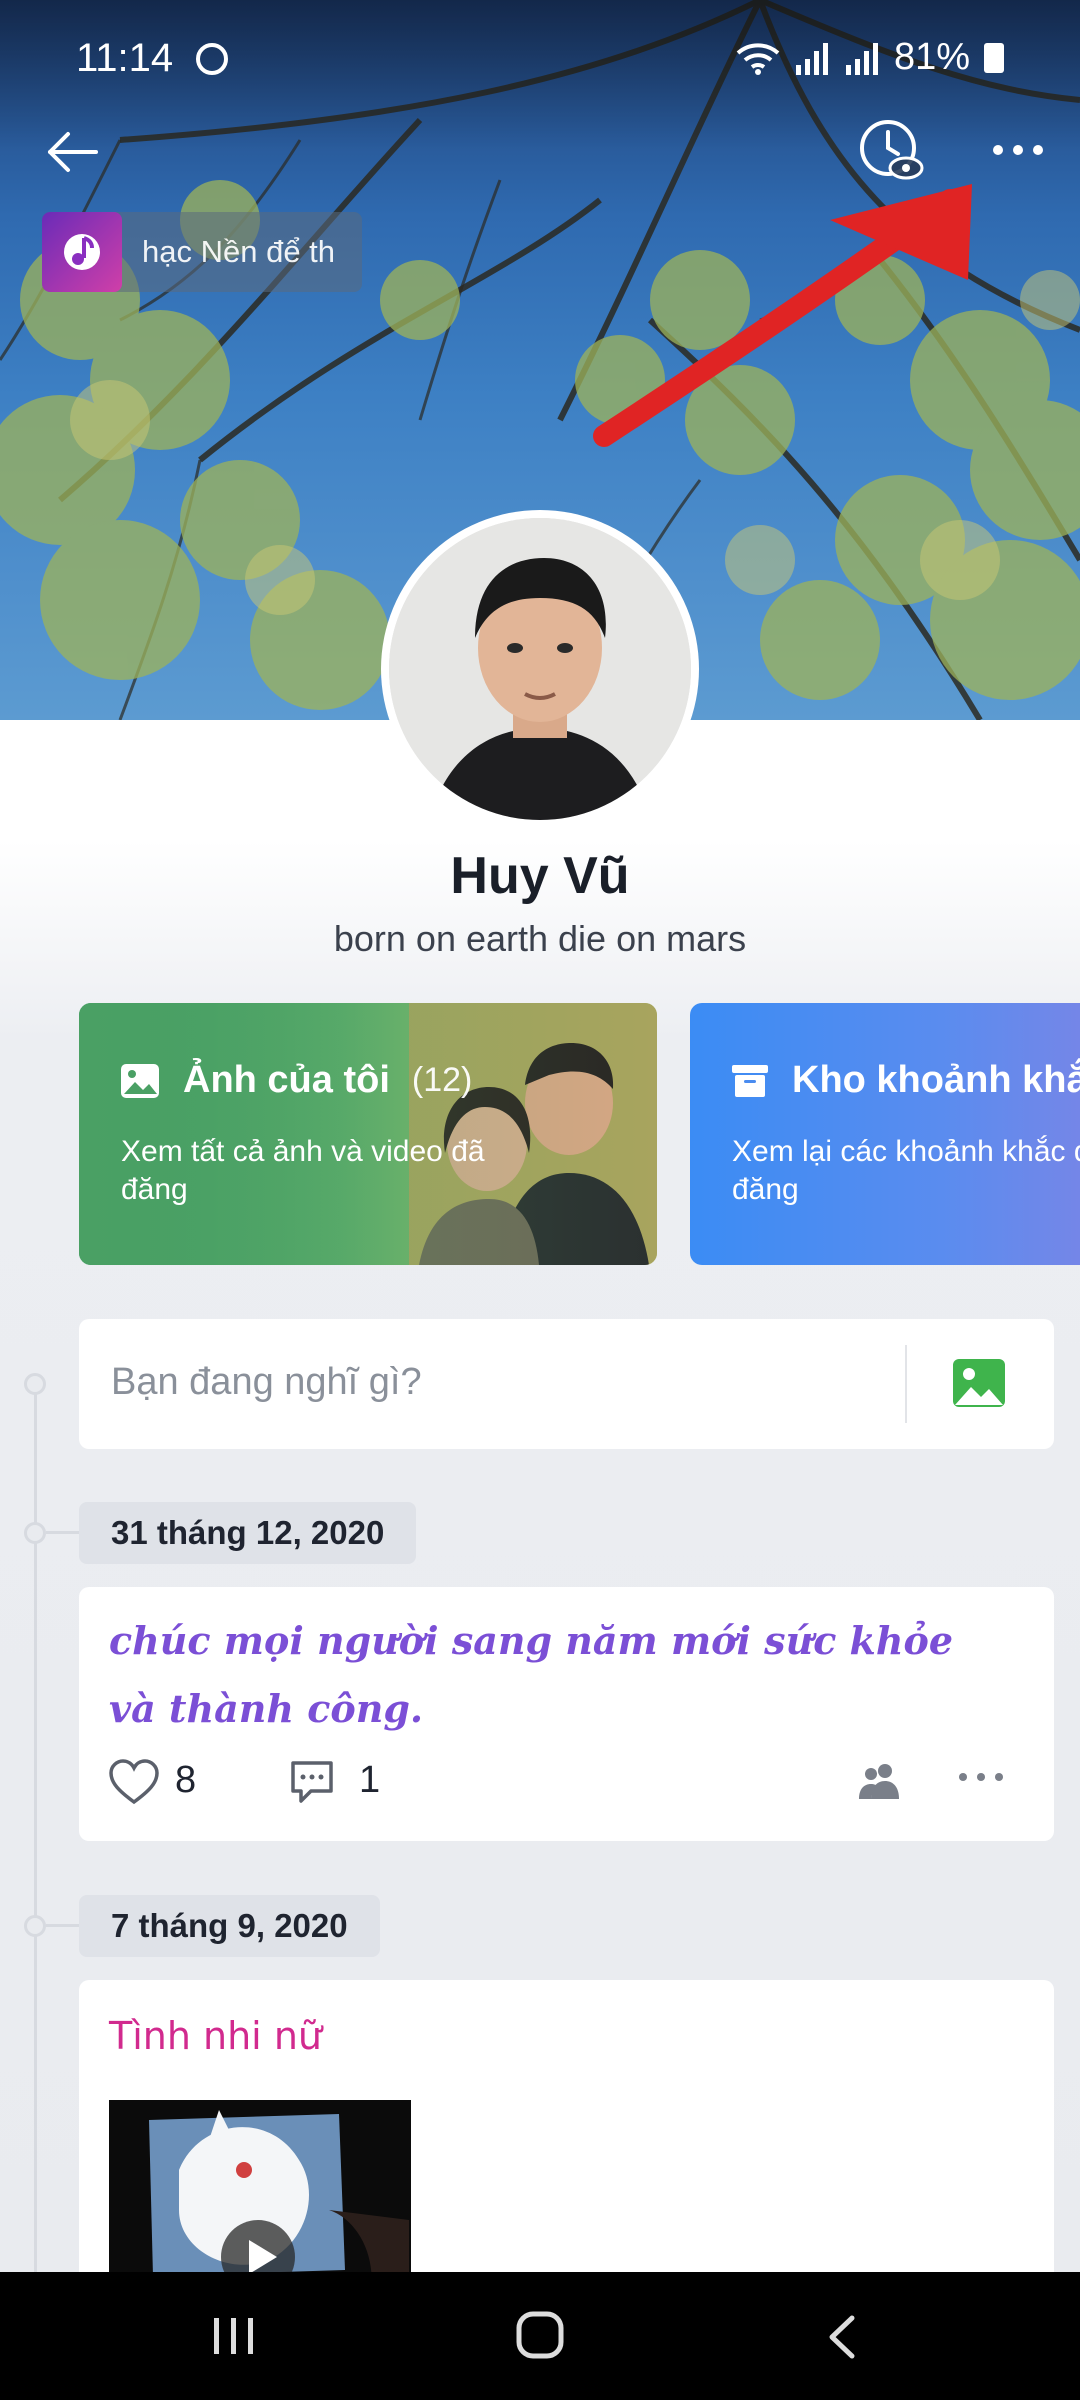 The width and height of the screenshot is (1080, 2400). What do you see at coordinates (212, 59) in the screenshot?
I see `sync-icon` at bounding box center [212, 59].